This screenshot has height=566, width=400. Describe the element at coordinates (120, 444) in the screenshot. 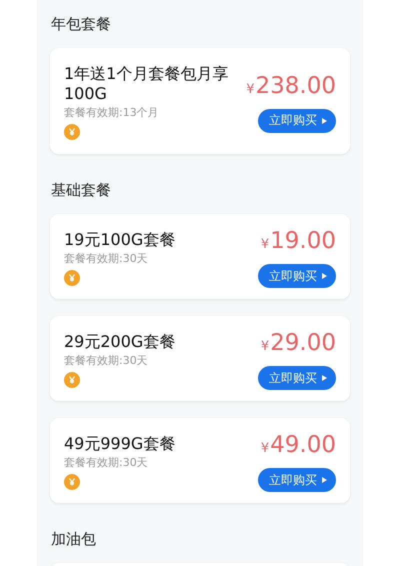

I see `plan-name: 49元999G套餐` at that location.